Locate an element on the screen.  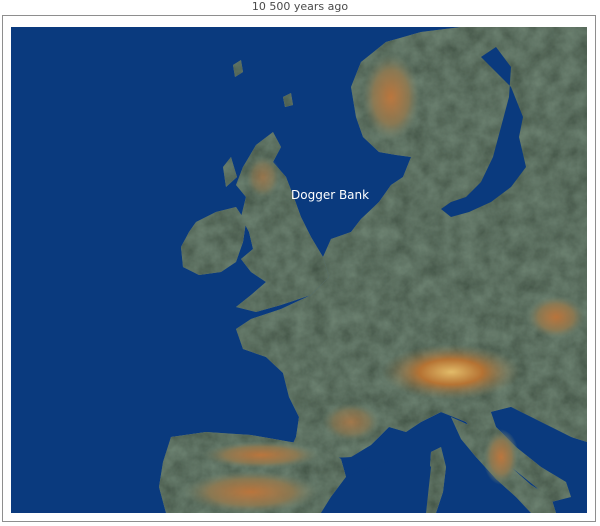
alps is located at coordinates (451, 372).